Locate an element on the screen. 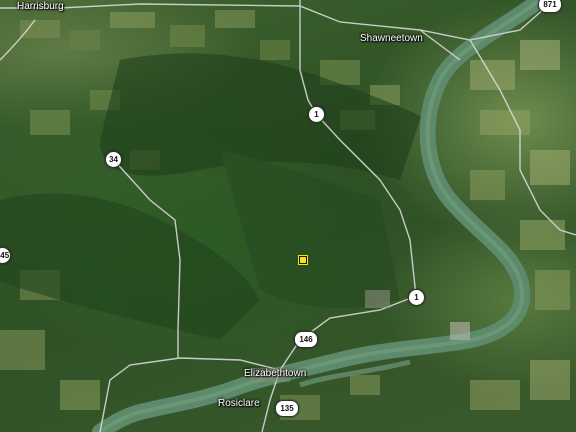 The width and height of the screenshot is (576, 432). location-marker-icon is located at coordinates (303, 260).